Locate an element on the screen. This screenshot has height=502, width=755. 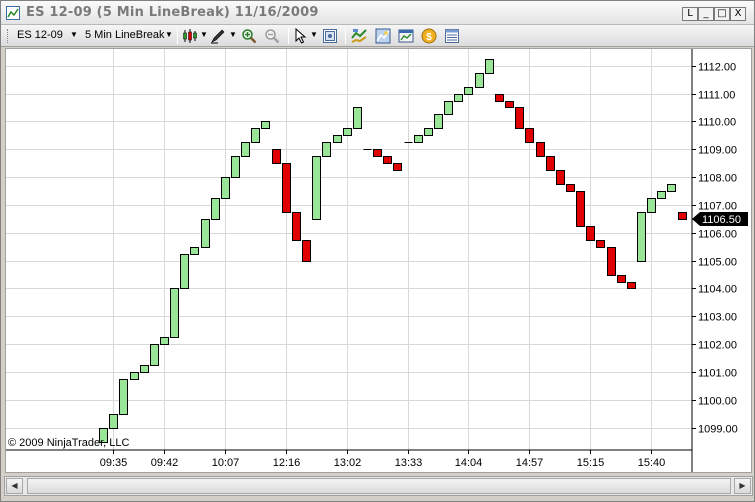
order-icon: $ is located at coordinates (429, 36).